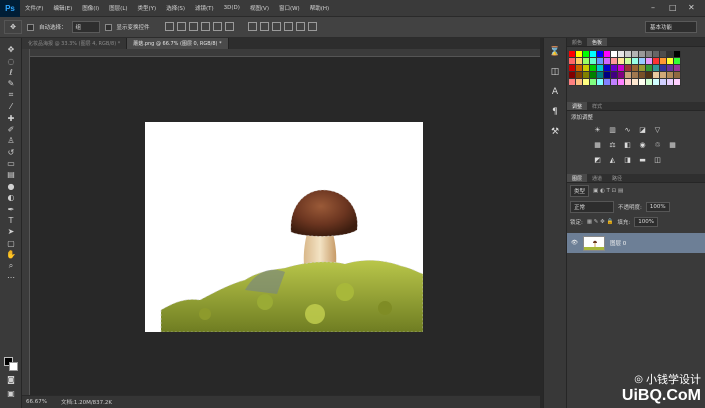 This screenshot has width=705, height=408. Describe the element at coordinates (217, 26) in the screenshot. I see `align-hcenter-icon` at that location.